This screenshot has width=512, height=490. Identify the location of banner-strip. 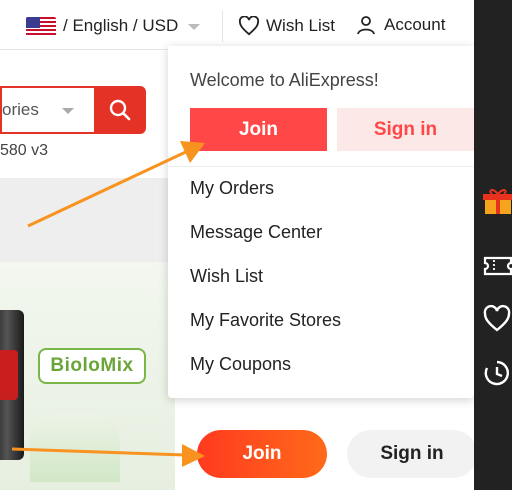
(87, 221).